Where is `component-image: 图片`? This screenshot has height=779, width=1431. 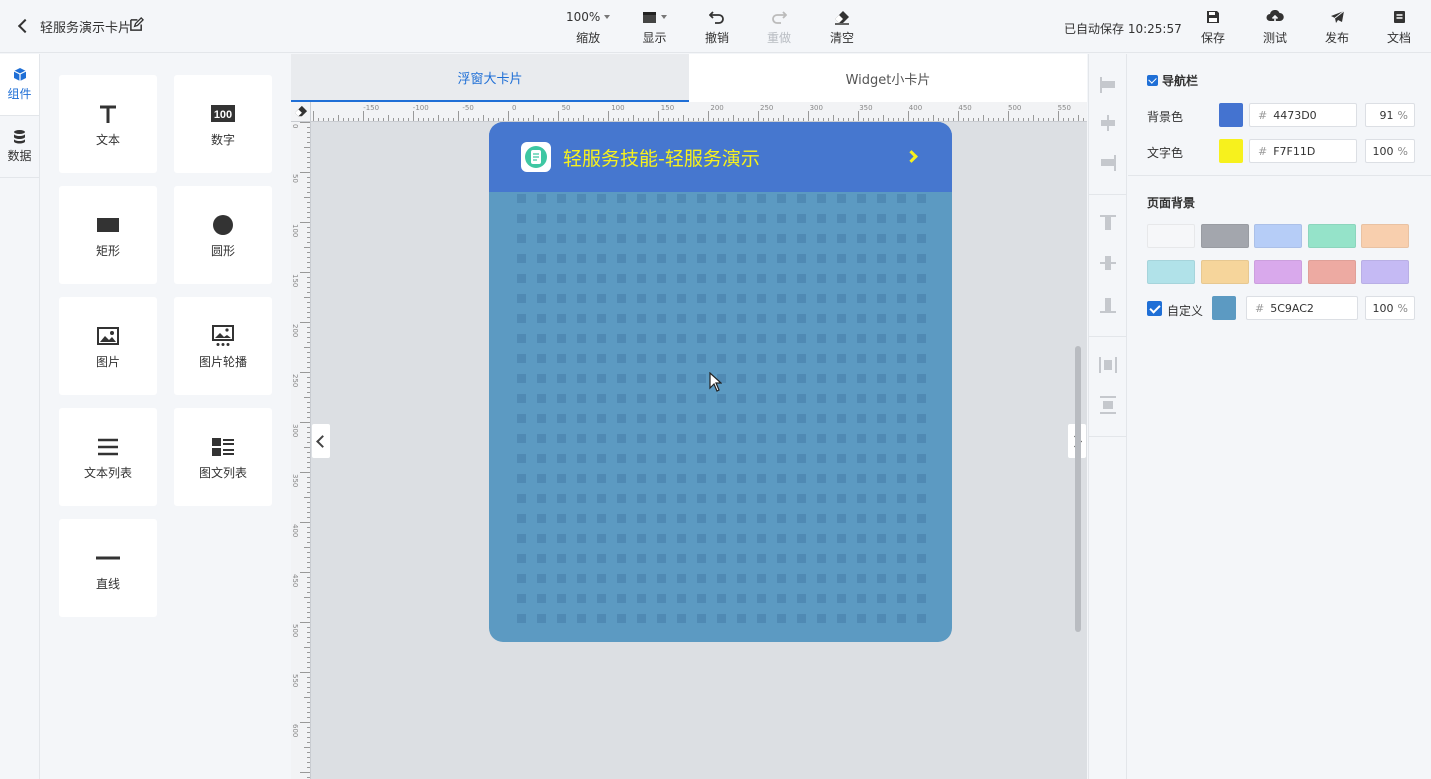
component-image: 图片 is located at coordinates (108, 346).